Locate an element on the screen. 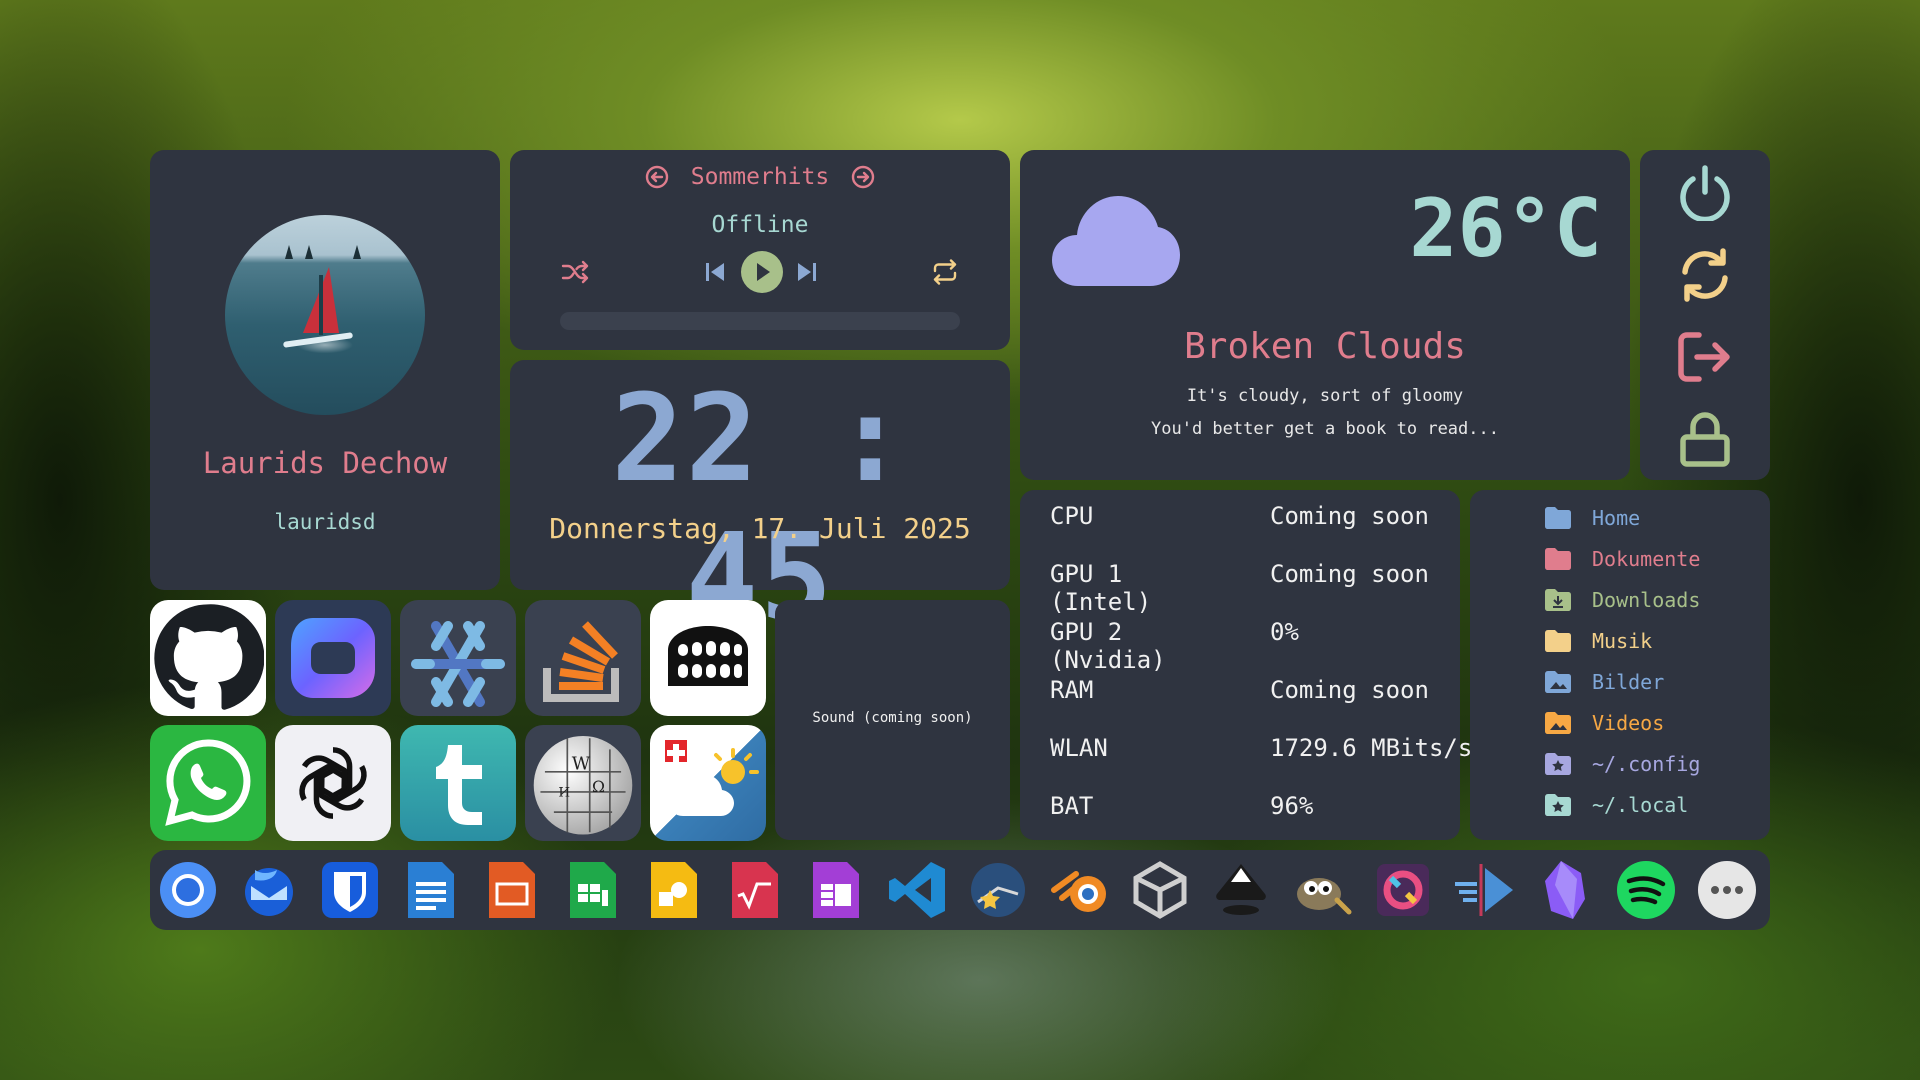 This screenshot has width=1920, height=1080. krita-icon is located at coordinates (1403, 890).